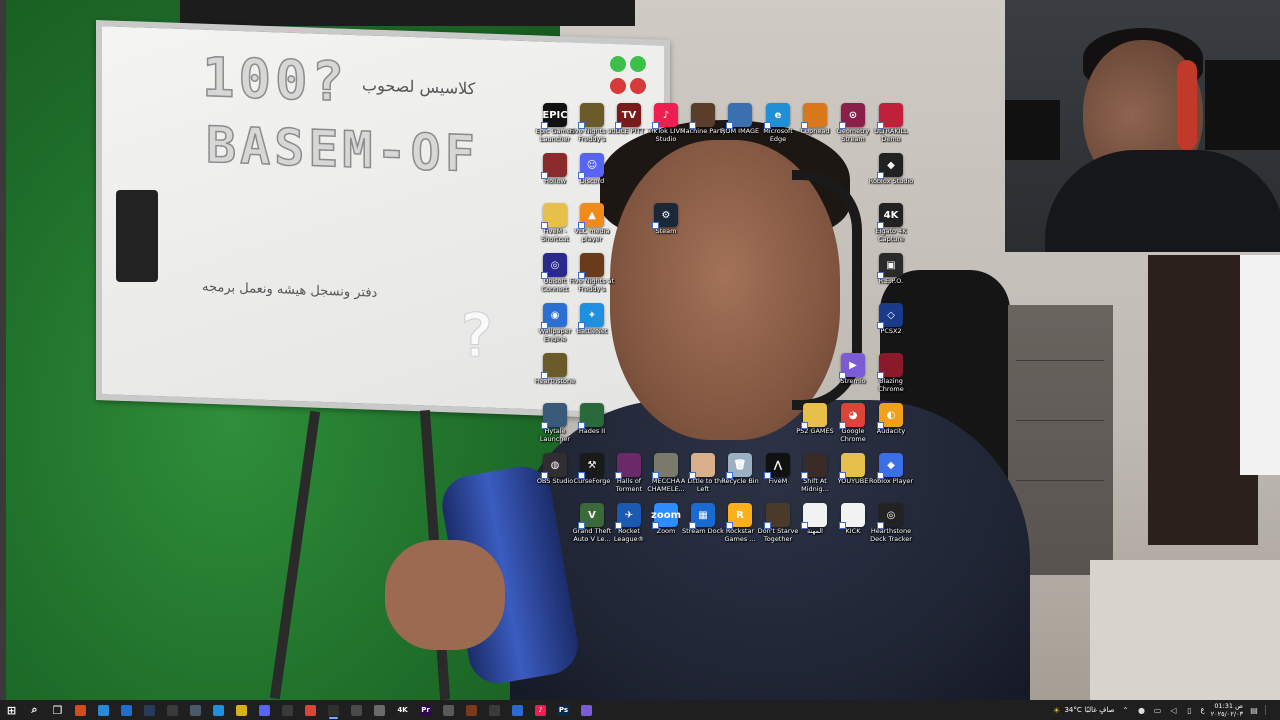 The image size is (1280, 720). I want to click on desktop-icon-label: ULTRAKILL Demo, so click(891, 135).